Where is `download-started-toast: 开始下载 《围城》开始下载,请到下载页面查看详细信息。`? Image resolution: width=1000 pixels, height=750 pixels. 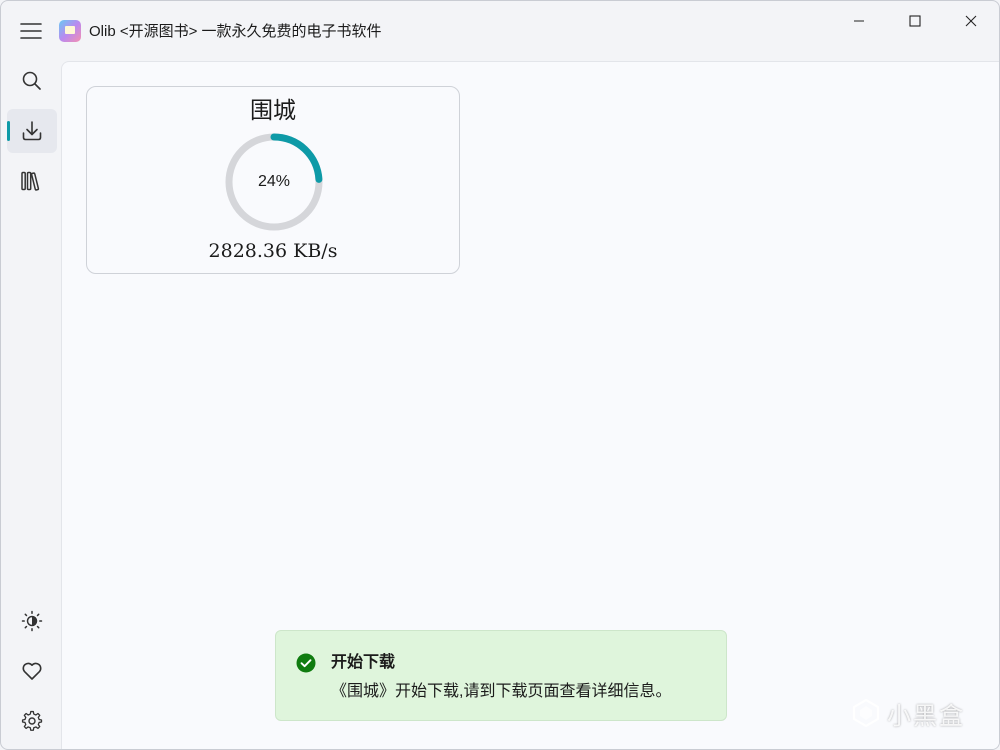 download-started-toast: 开始下载 《围城》开始下载,请到下载页面查看详细信息。 is located at coordinates (501, 675).